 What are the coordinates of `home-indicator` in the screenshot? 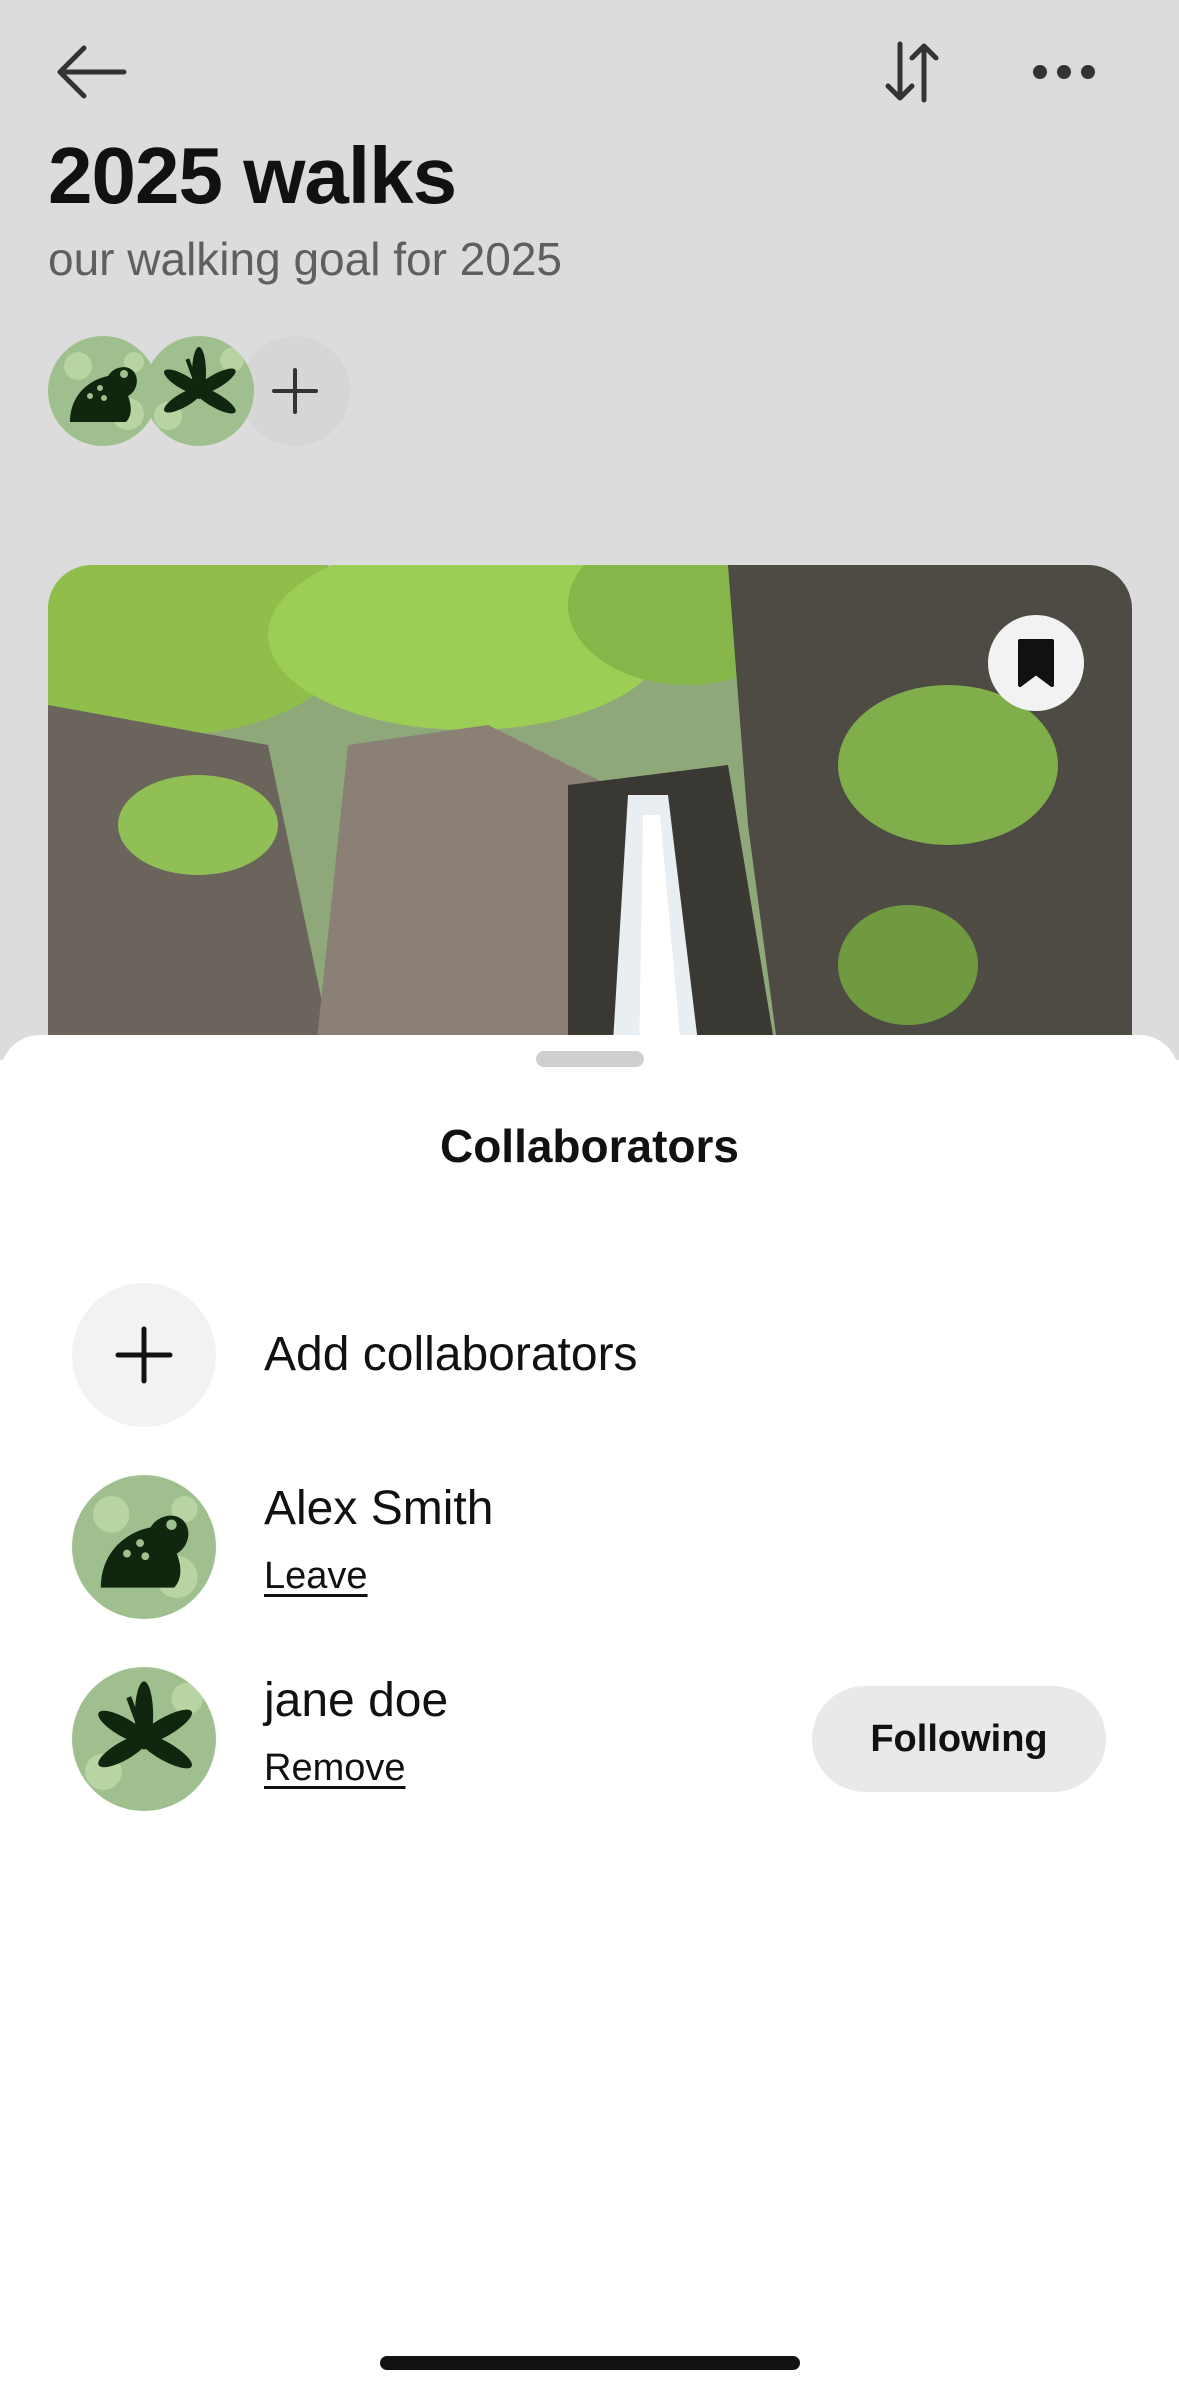 It's located at (590, 2363).